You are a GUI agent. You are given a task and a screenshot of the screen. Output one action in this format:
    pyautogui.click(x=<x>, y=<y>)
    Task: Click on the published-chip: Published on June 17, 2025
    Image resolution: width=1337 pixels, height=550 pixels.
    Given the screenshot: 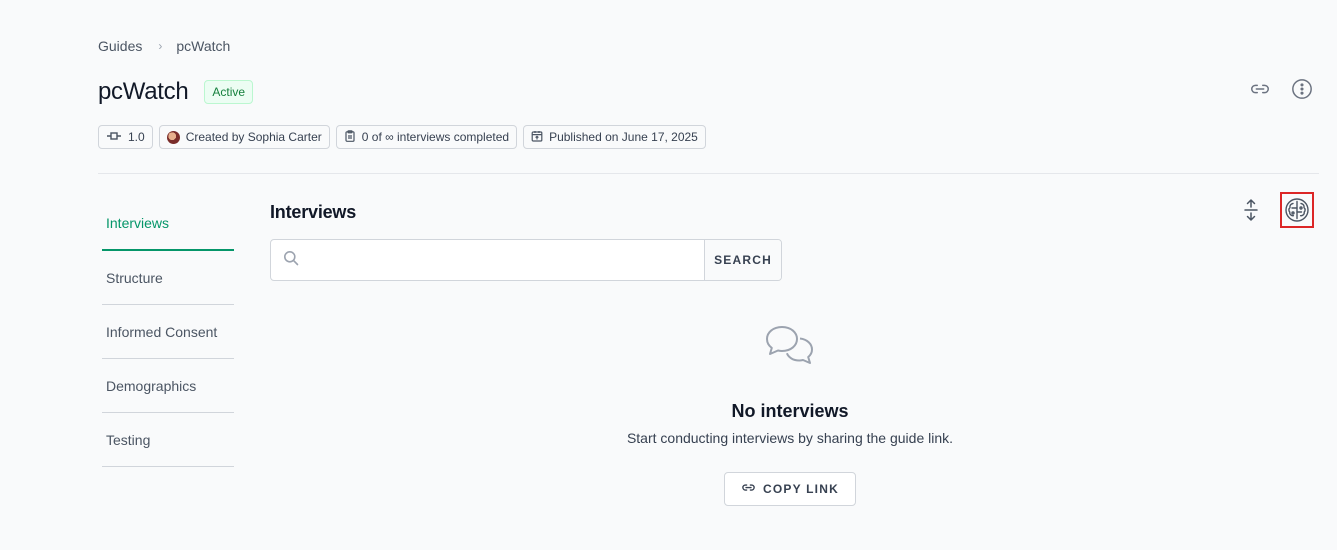 What is the action you would take?
    pyautogui.click(x=614, y=137)
    